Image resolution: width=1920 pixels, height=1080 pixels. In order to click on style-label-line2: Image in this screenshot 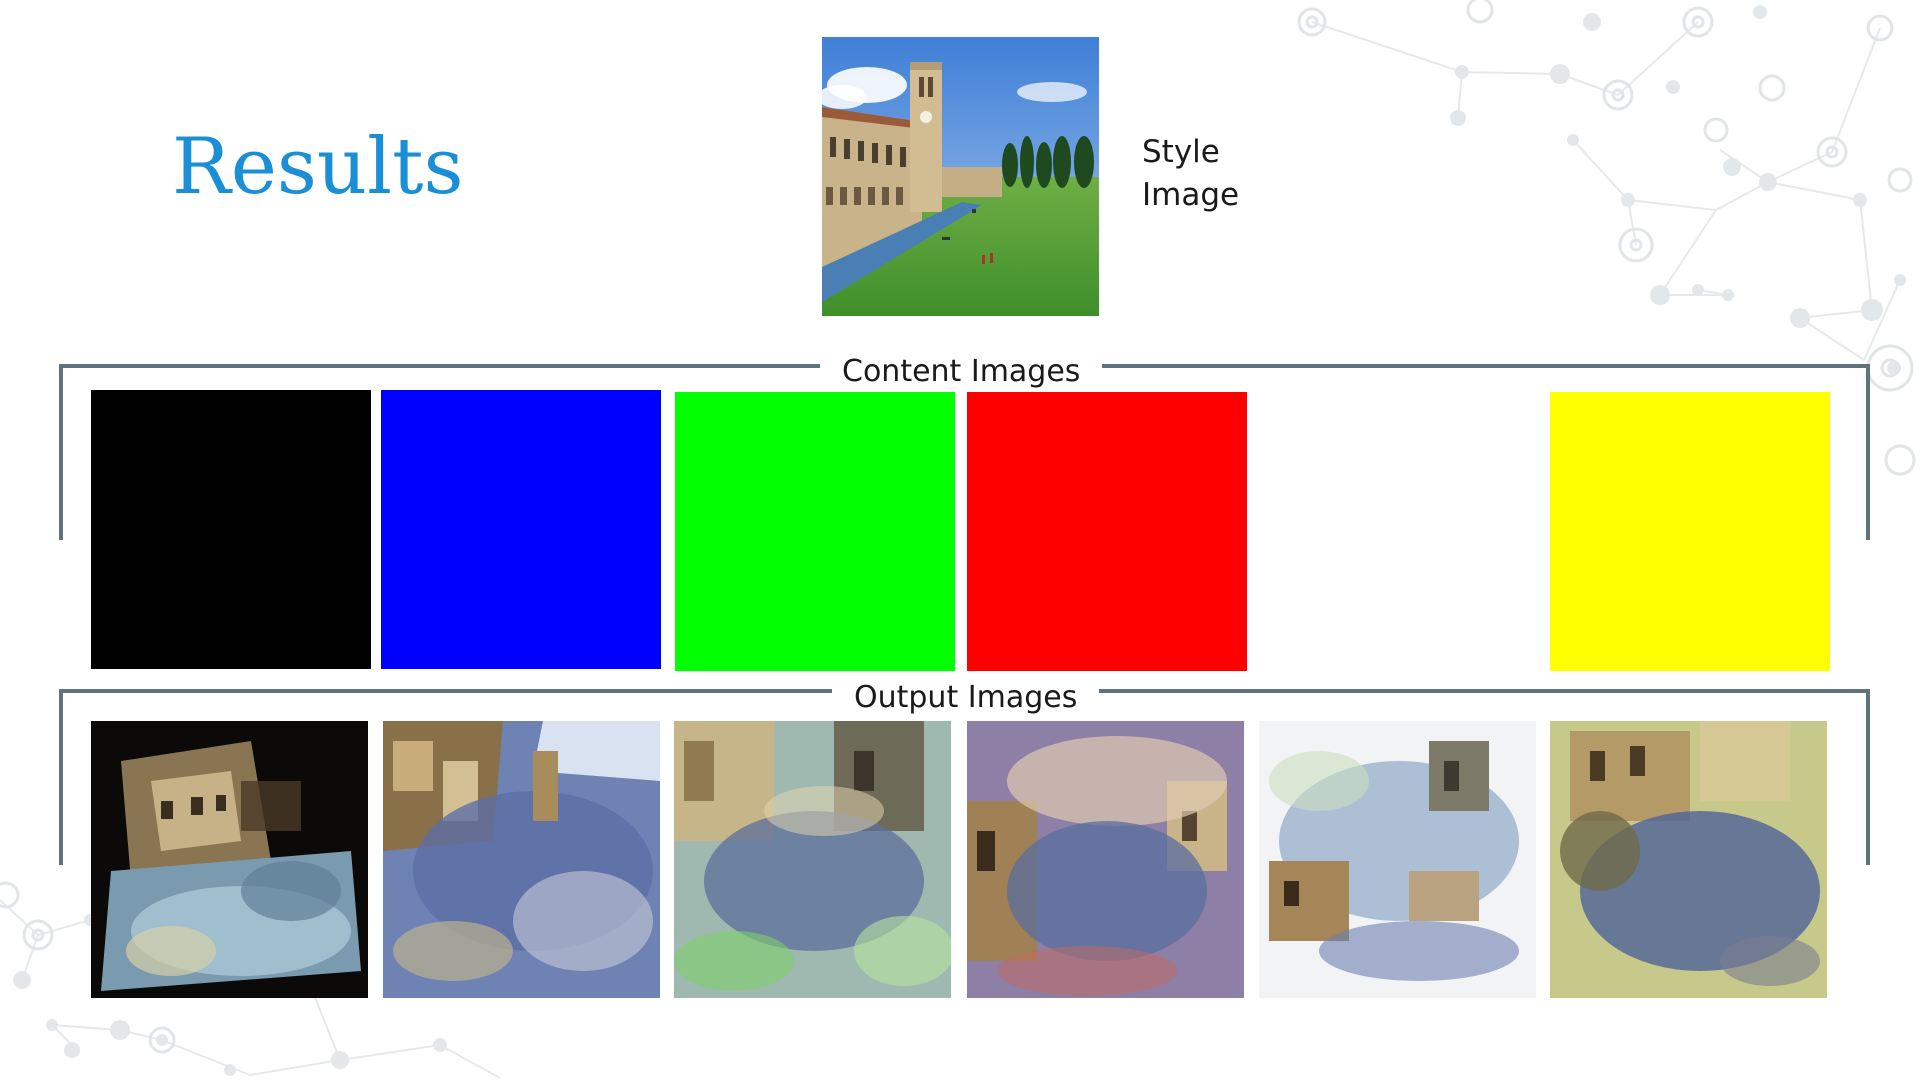, I will do `click(1191, 195)`.